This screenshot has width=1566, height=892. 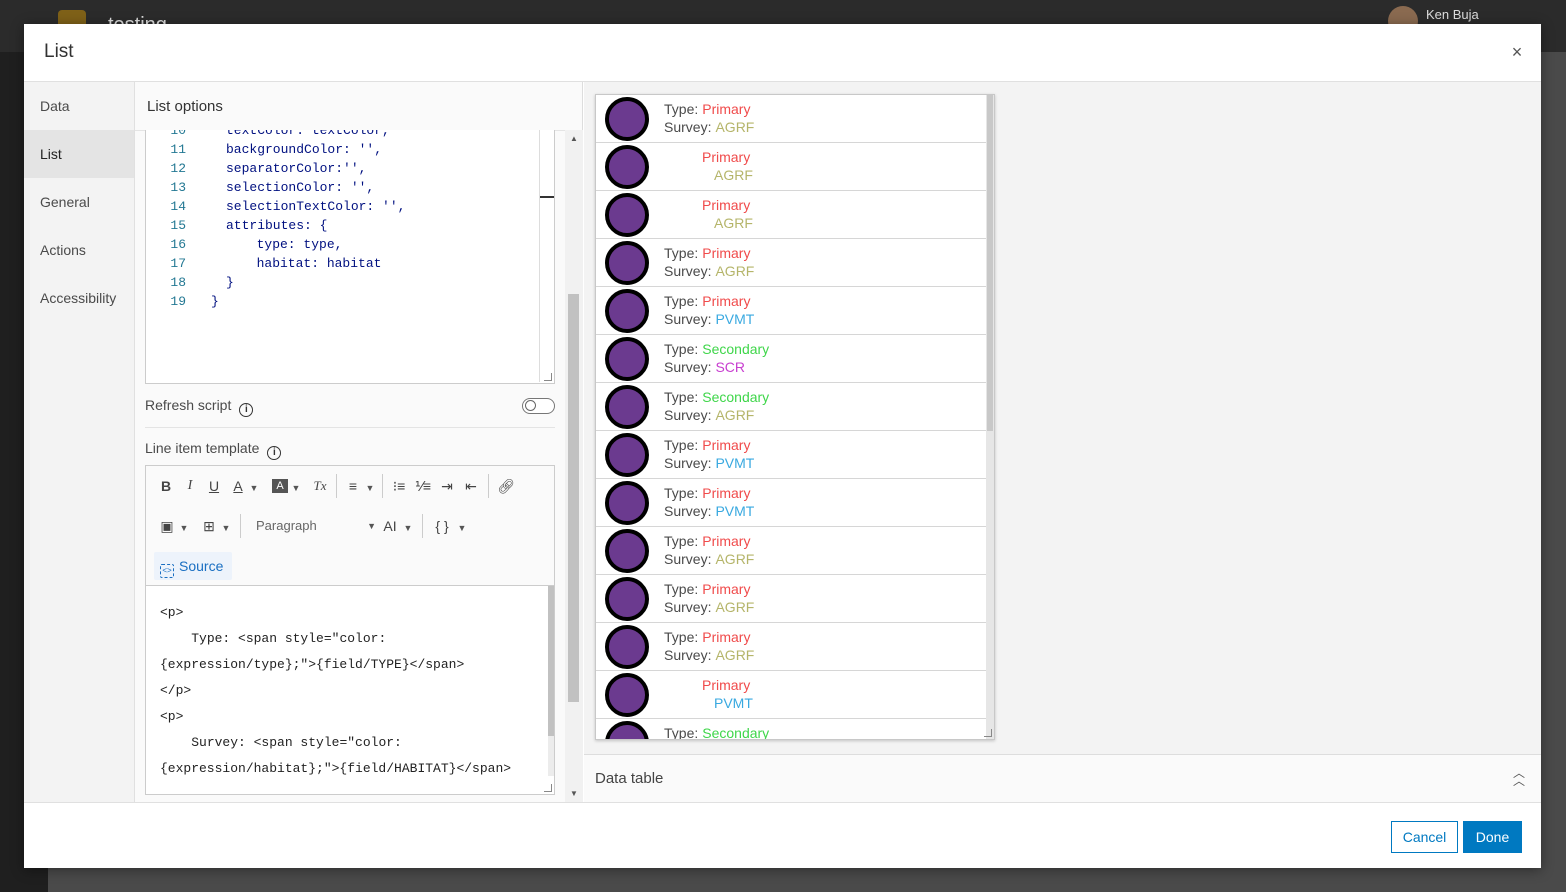 What do you see at coordinates (782, 835) in the screenshot?
I see `dialog-footer: Cancel Done` at bounding box center [782, 835].